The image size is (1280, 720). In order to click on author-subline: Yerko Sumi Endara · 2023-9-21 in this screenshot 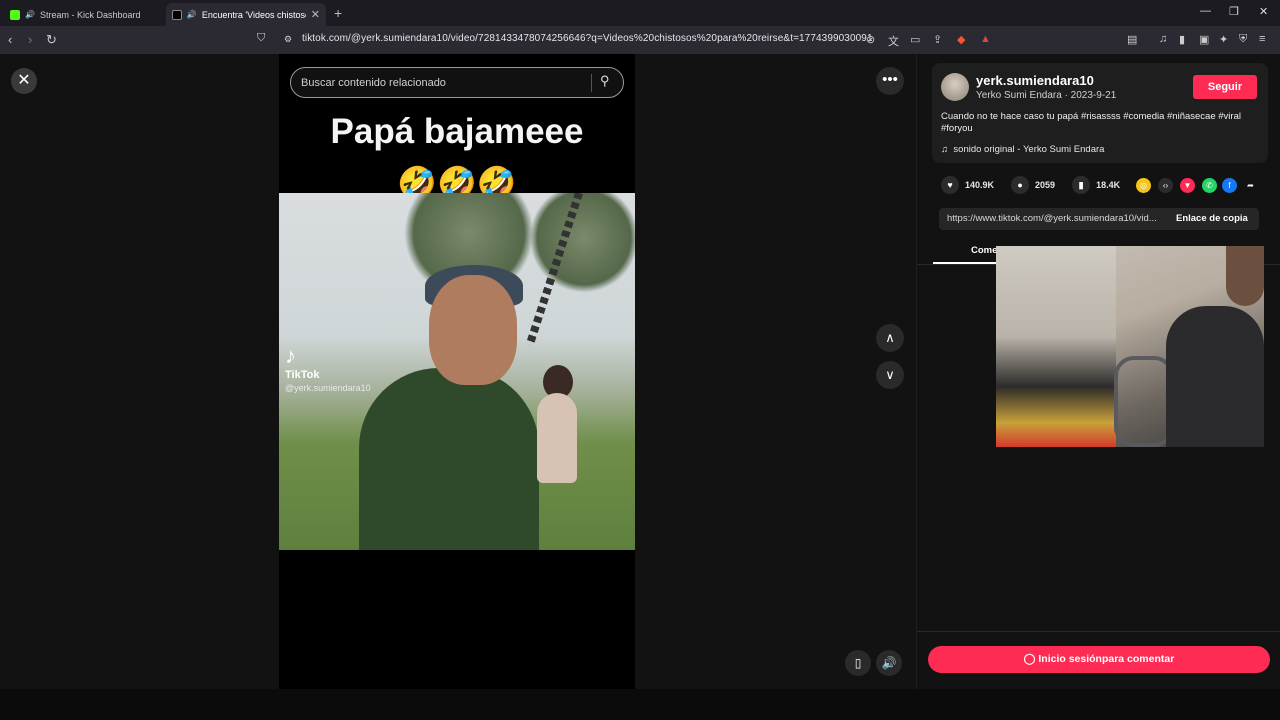, I will do `click(1046, 95)`.